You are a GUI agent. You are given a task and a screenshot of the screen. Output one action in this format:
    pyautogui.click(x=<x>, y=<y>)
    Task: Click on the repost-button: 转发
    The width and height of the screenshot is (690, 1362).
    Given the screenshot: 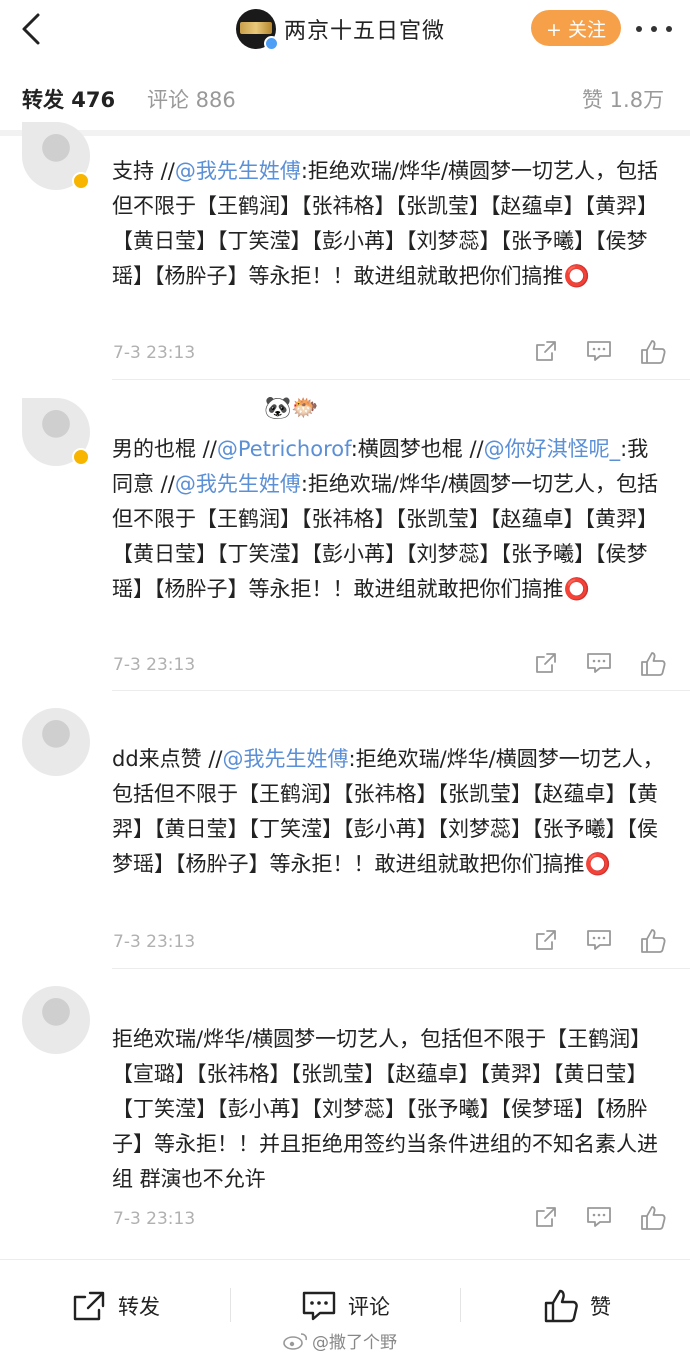 What is the action you would take?
    pyautogui.click(x=116, y=1306)
    